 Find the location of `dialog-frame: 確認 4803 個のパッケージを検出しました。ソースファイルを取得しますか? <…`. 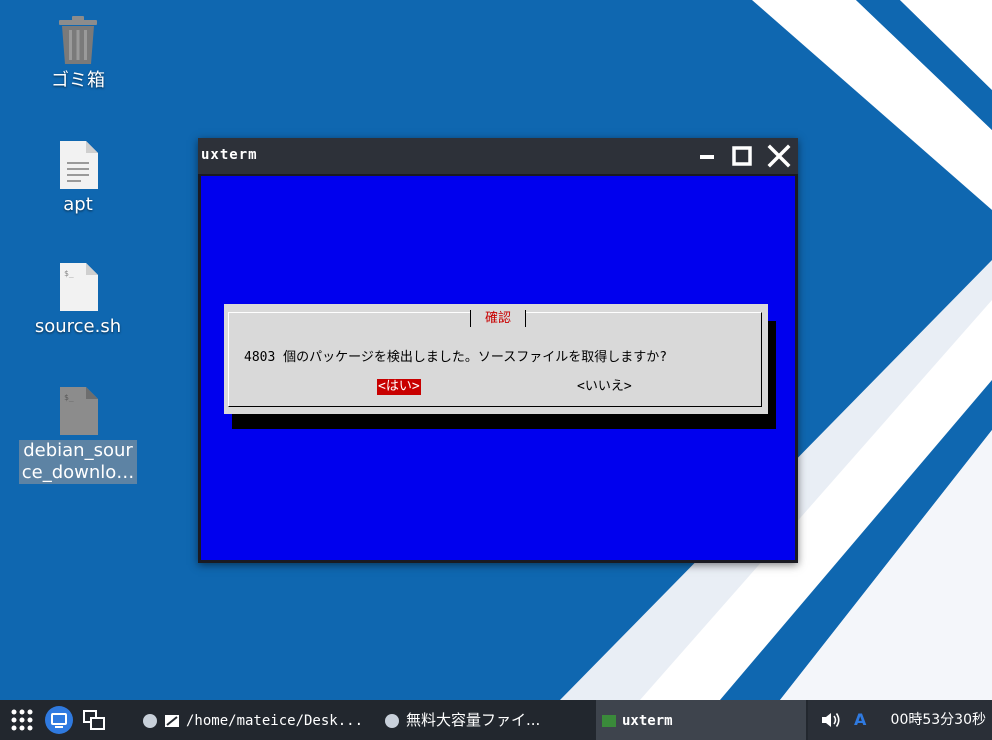

dialog-frame: 確認 4803 個のパッケージを検出しました。ソースファイルを取得しますか? <… is located at coordinates (495, 358).